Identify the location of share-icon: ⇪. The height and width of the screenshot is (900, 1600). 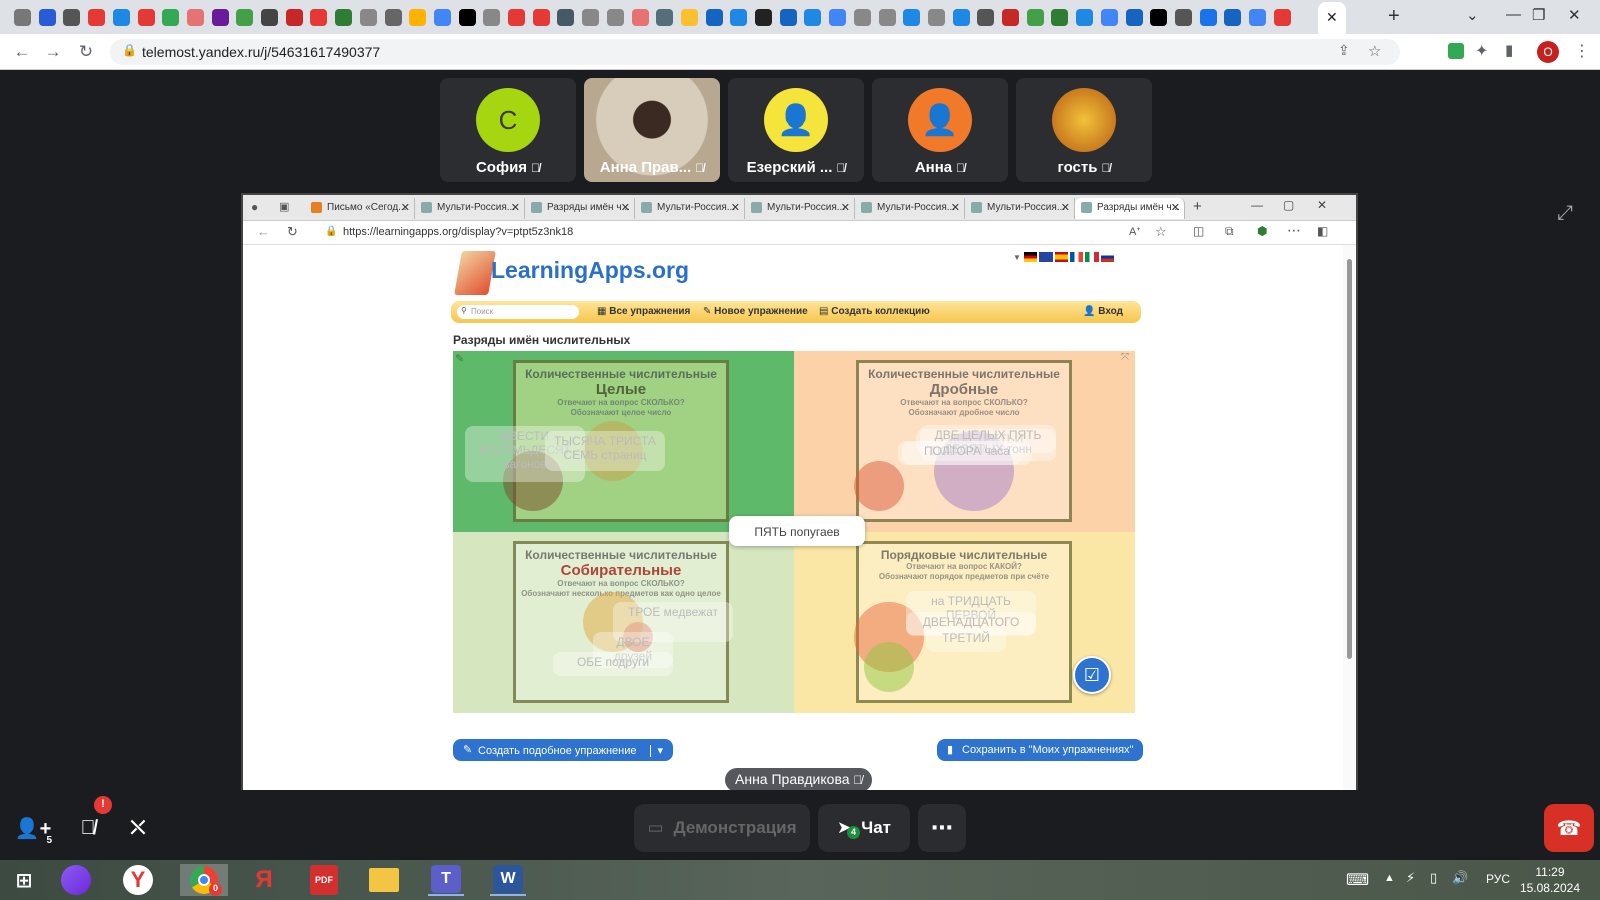
(1344, 50).